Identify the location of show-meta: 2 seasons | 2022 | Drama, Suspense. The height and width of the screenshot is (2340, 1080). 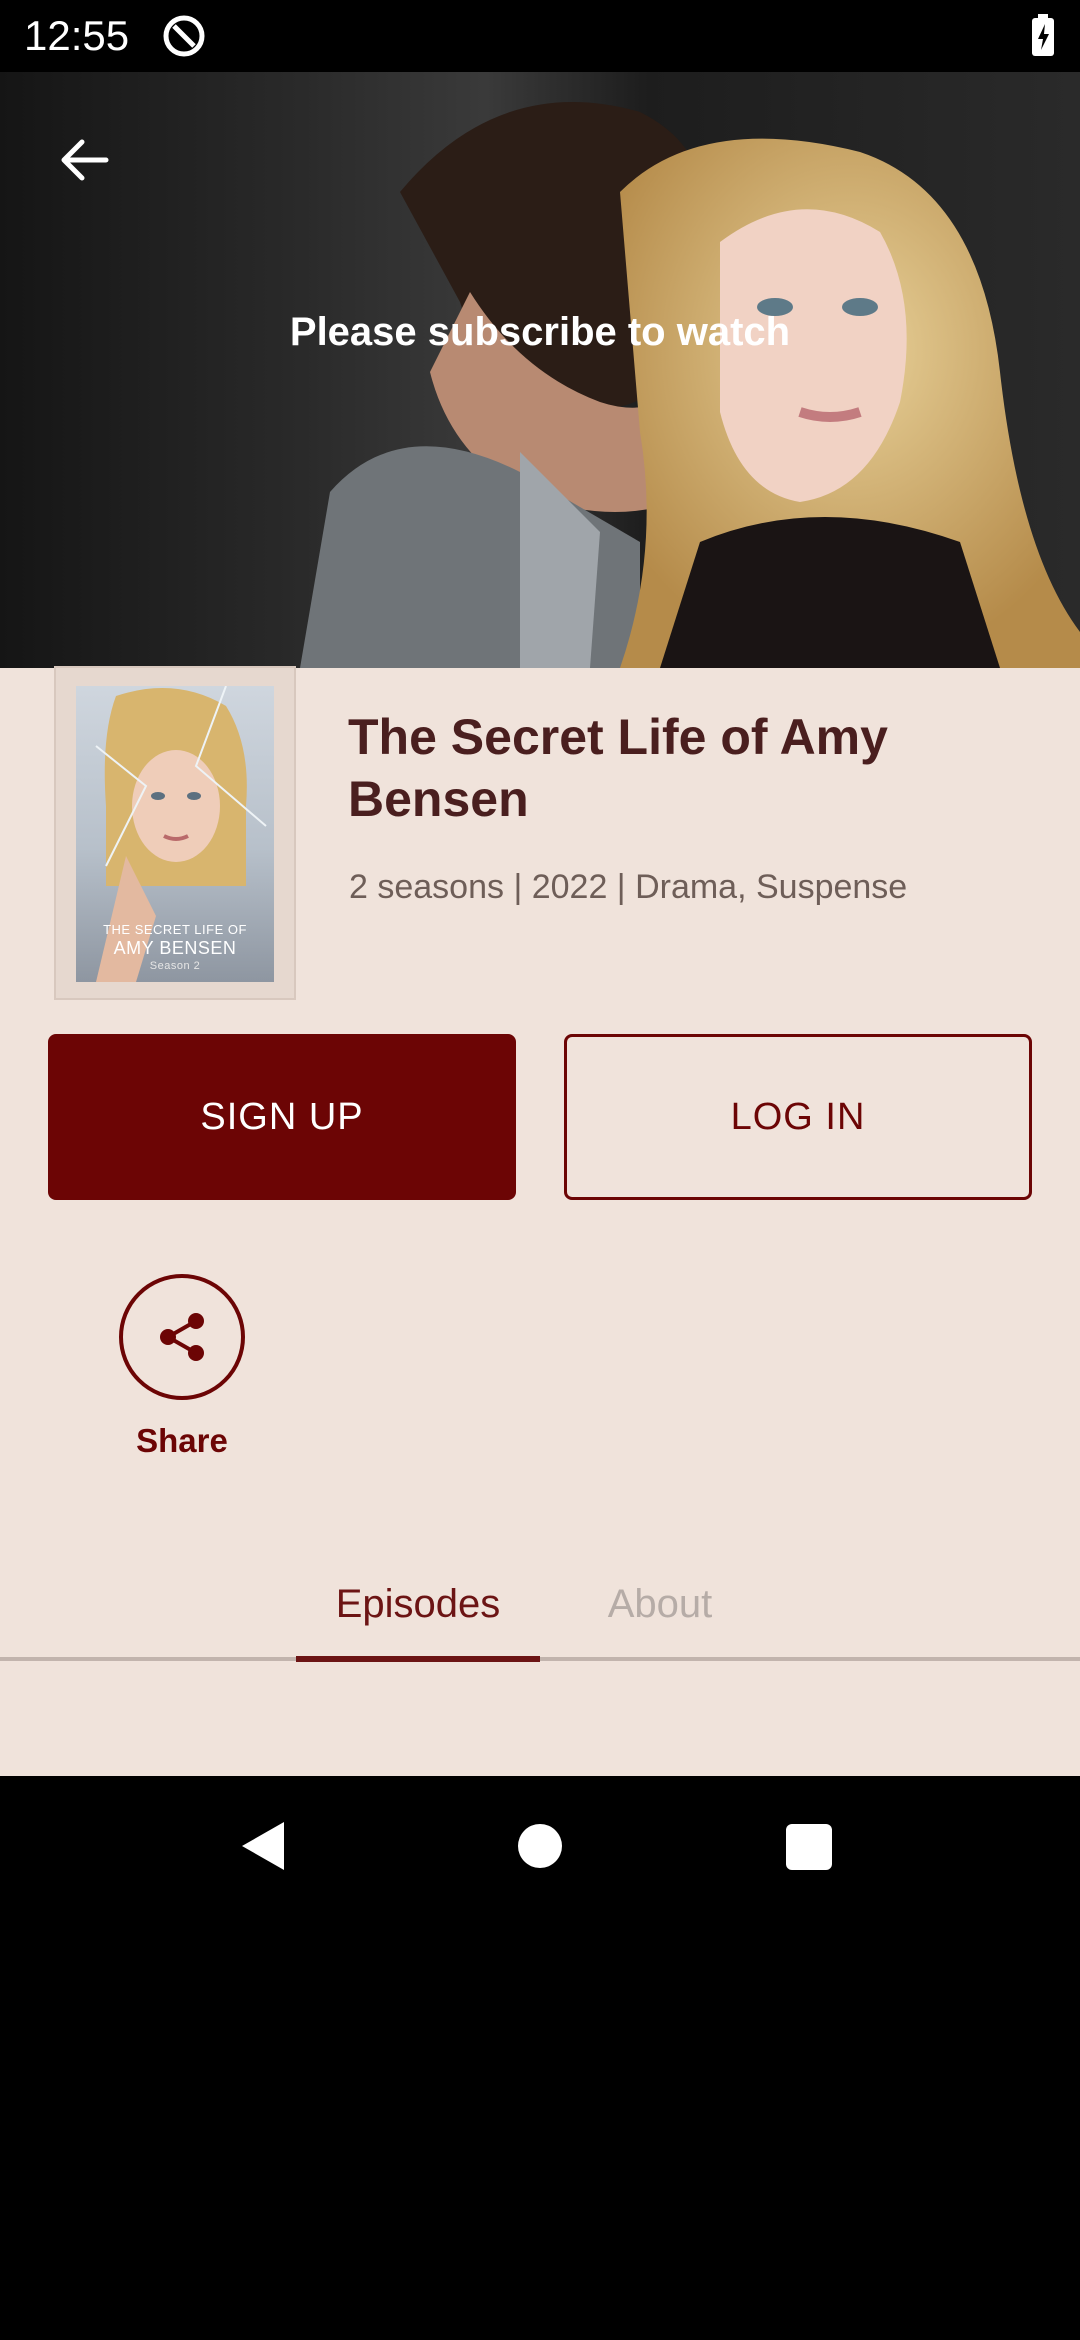
(628, 887).